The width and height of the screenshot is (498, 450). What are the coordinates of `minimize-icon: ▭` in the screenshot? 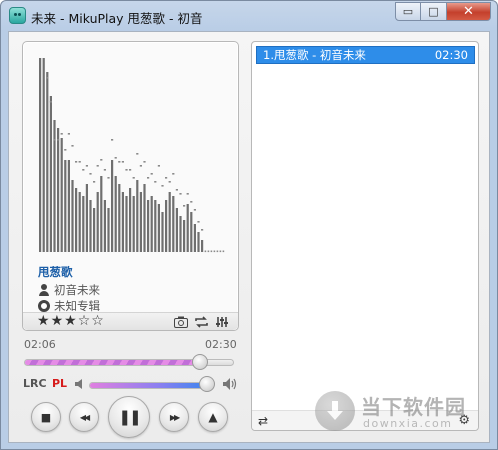 It's located at (408, 11).